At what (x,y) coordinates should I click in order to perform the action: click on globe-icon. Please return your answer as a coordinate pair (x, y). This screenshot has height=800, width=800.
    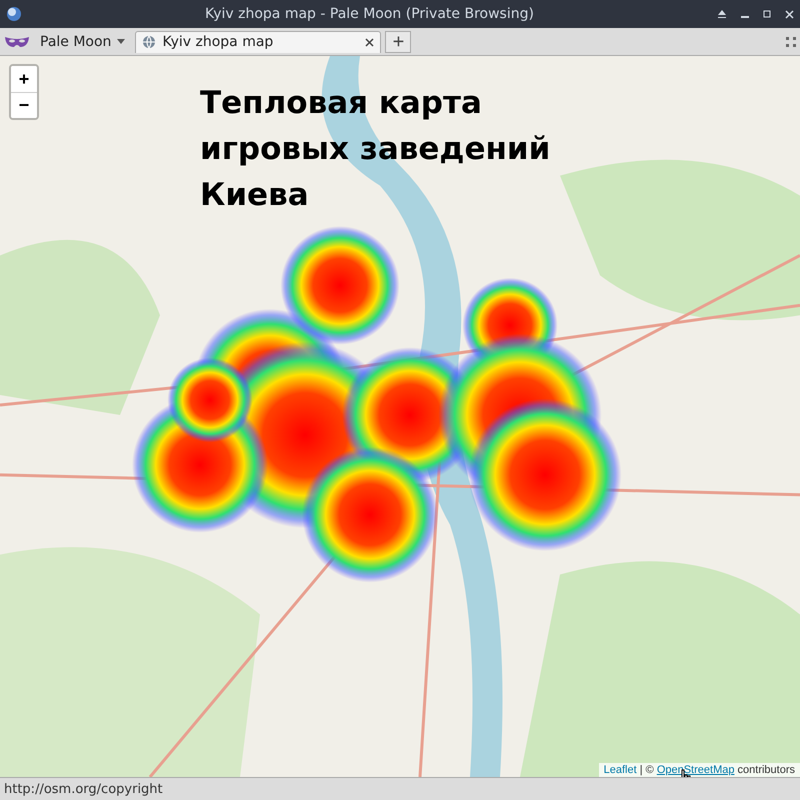
    Looking at the image, I should click on (149, 42).